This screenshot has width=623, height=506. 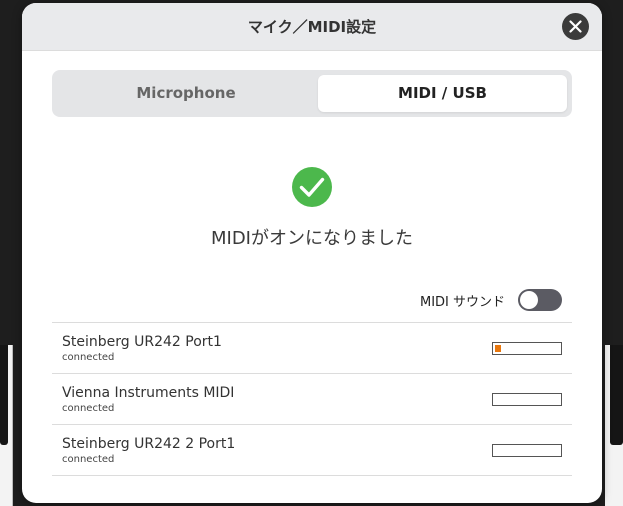 What do you see at coordinates (463, 302) in the screenshot?
I see `midi-sound-label: MIDI サウンド` at bounding box center [463, 302].